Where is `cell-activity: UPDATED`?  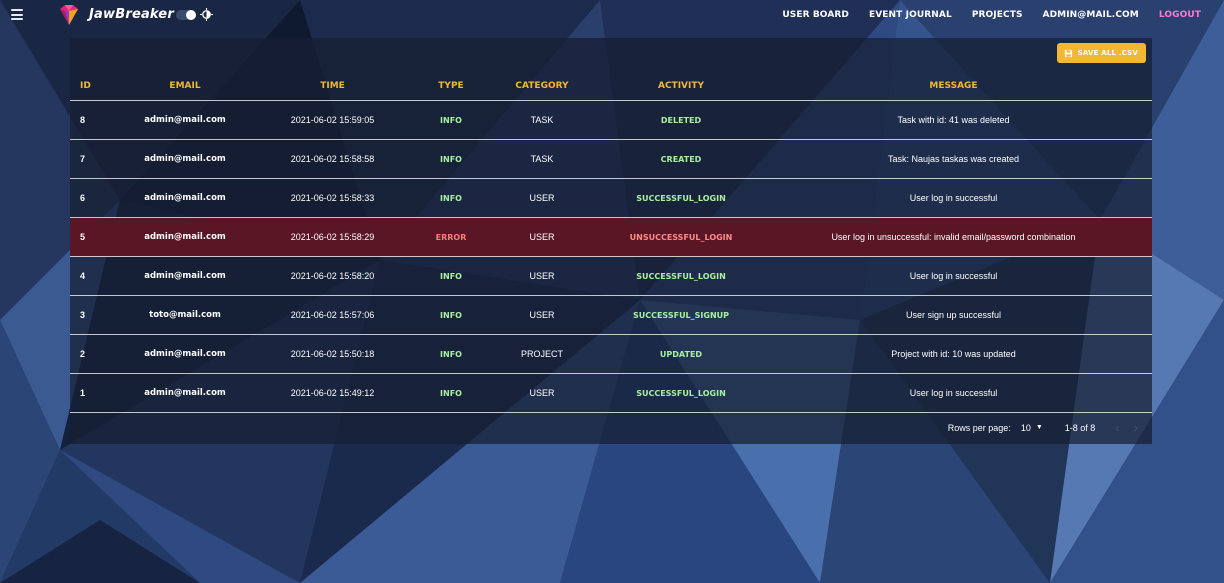
cell-activity: UPDATED is located at coordinates (681, 354).